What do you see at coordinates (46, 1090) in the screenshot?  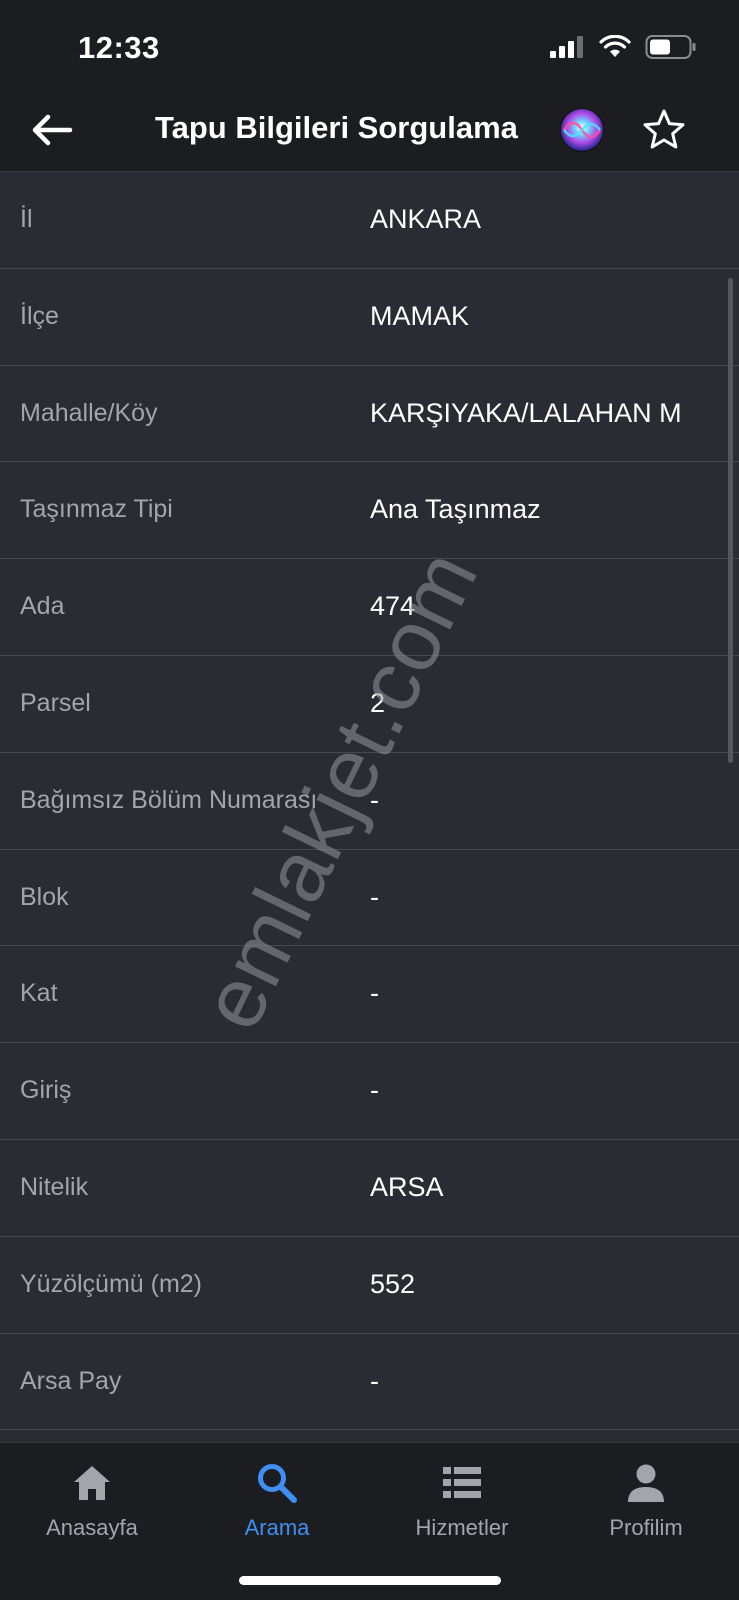 I see `row-label: Giriş` at bounding box center [46, 1090].